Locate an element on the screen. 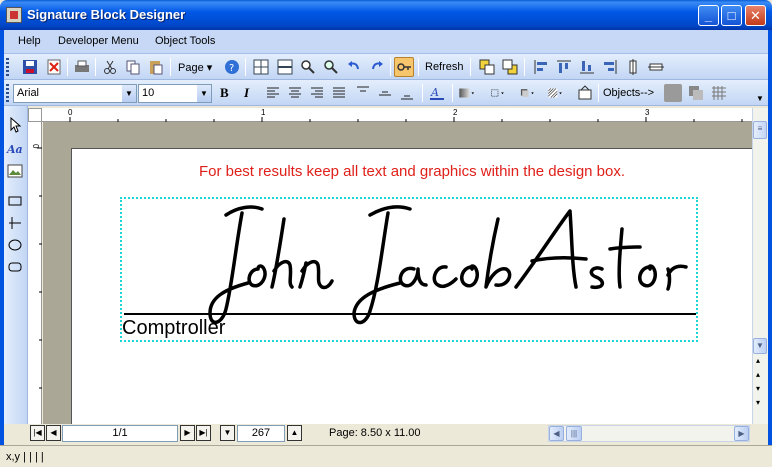 This screenshot has height=467, width=772. tool-strip: Aa is located at coordinates (16, 265).